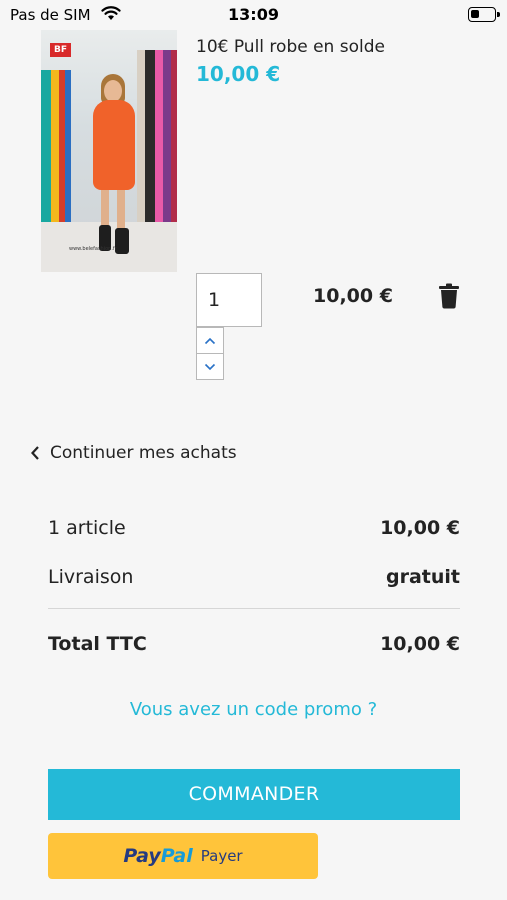 This screenshot has height=900, width=507. Describe the element at coordinates (254, 794) in the screenshot. I see `order-button: COMMANDER` at that location.